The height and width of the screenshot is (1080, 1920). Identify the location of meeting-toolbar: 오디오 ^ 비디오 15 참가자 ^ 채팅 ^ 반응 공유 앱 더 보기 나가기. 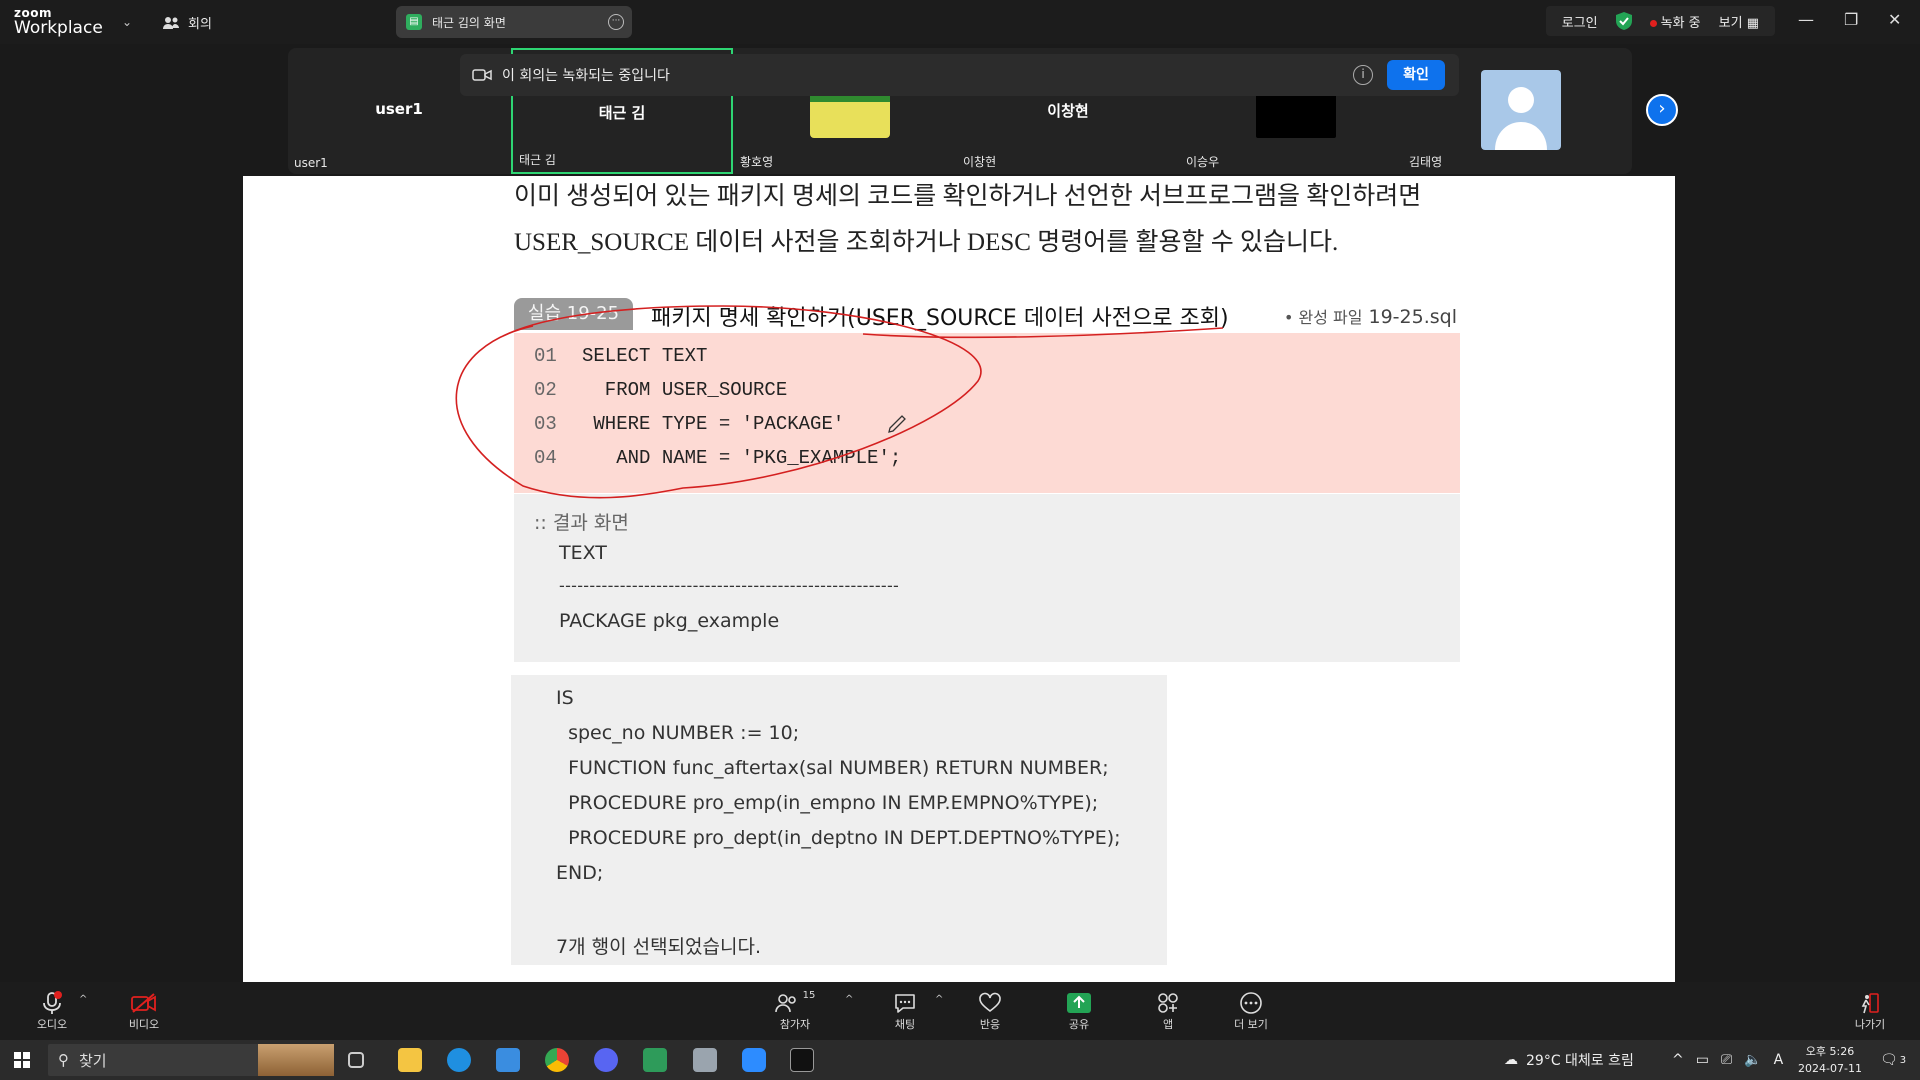
(960, 1011).